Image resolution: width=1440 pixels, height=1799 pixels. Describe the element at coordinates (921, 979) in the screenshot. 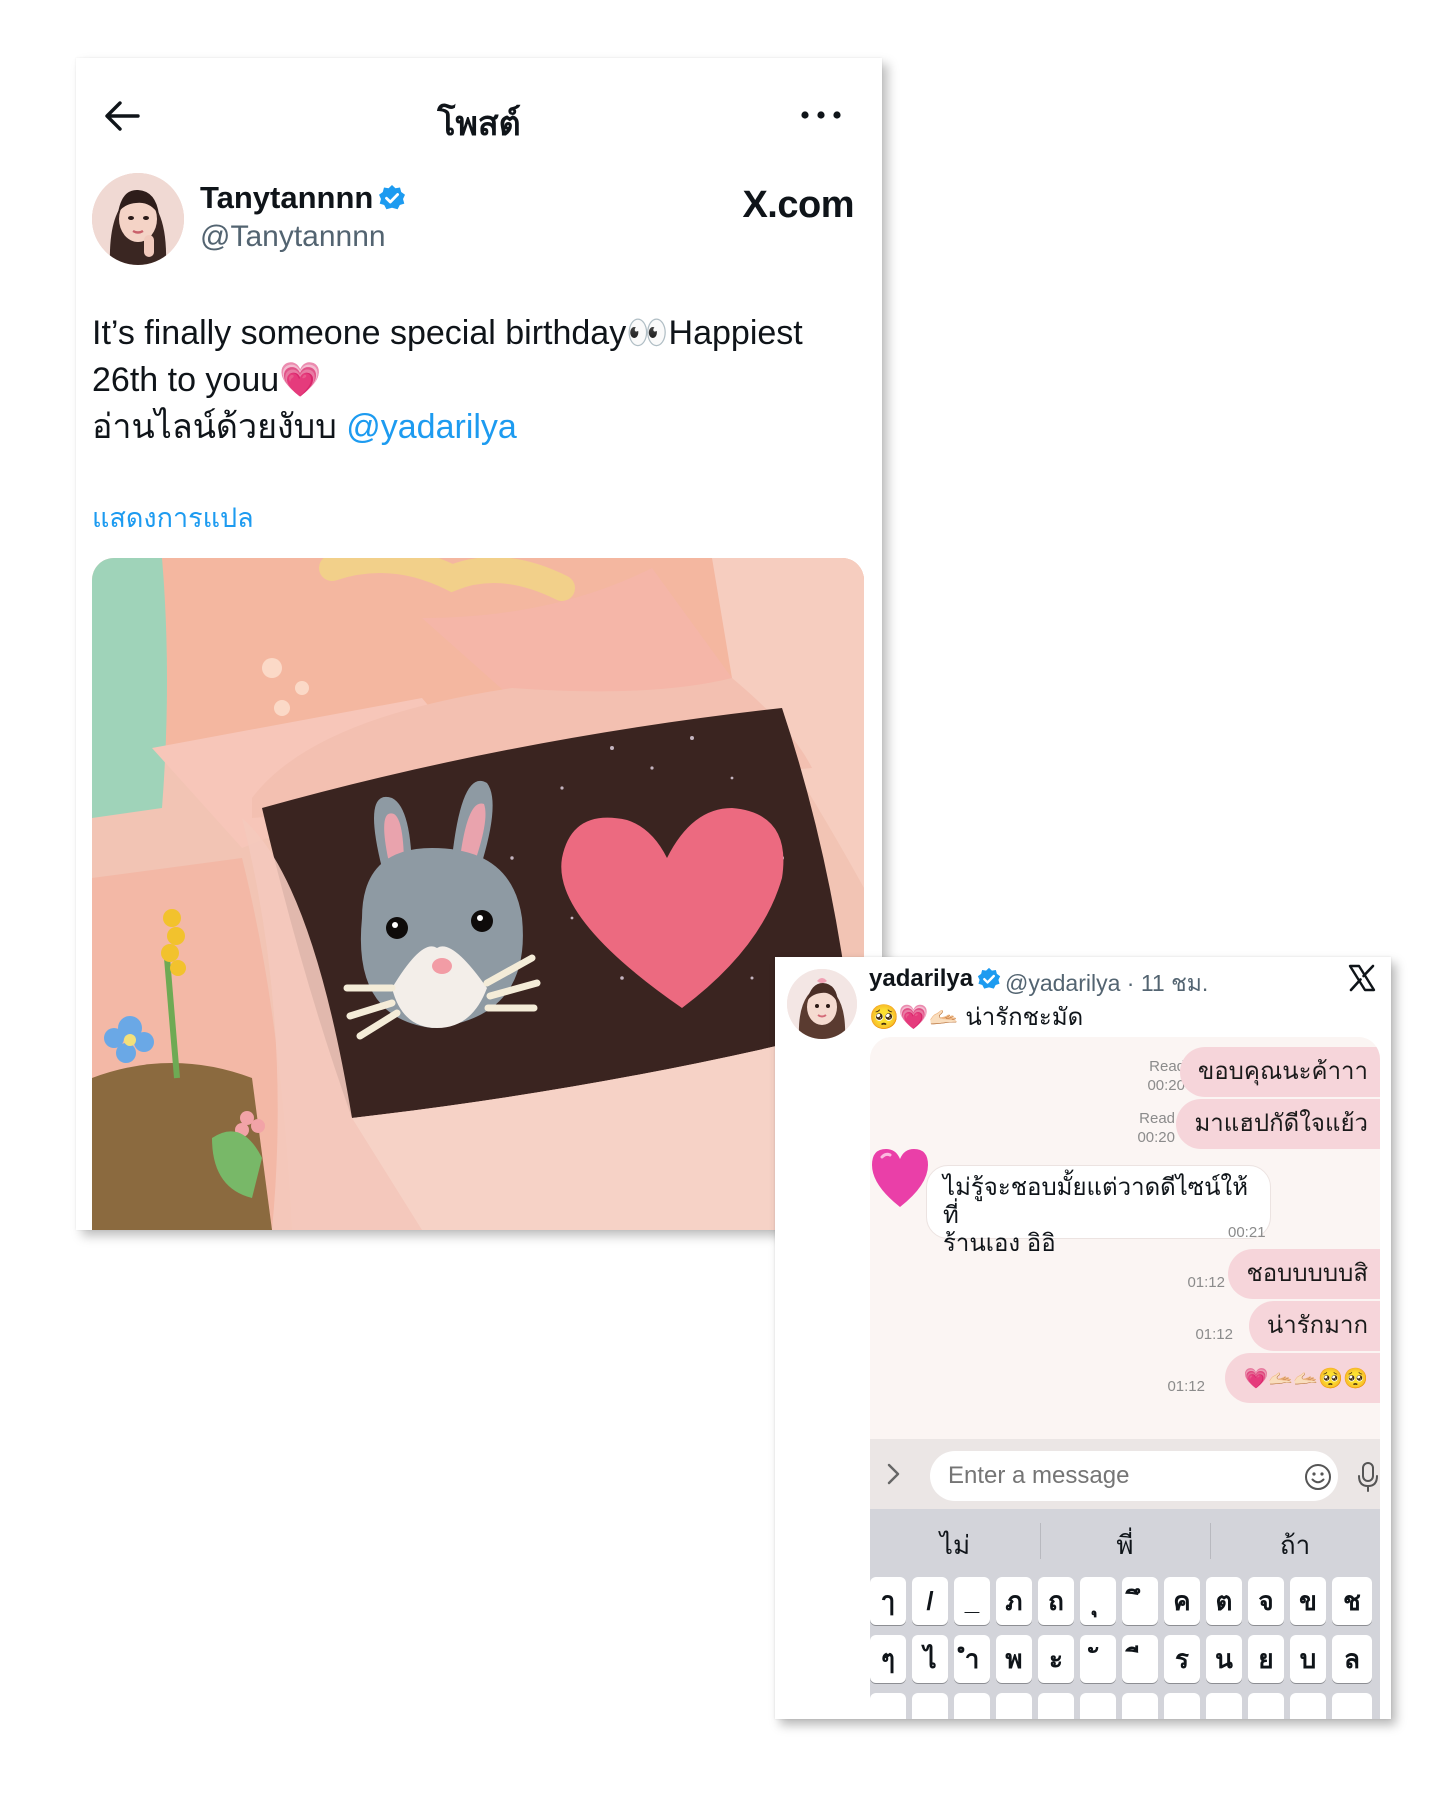

I see `reply-author-name: yadarilya` at that location.